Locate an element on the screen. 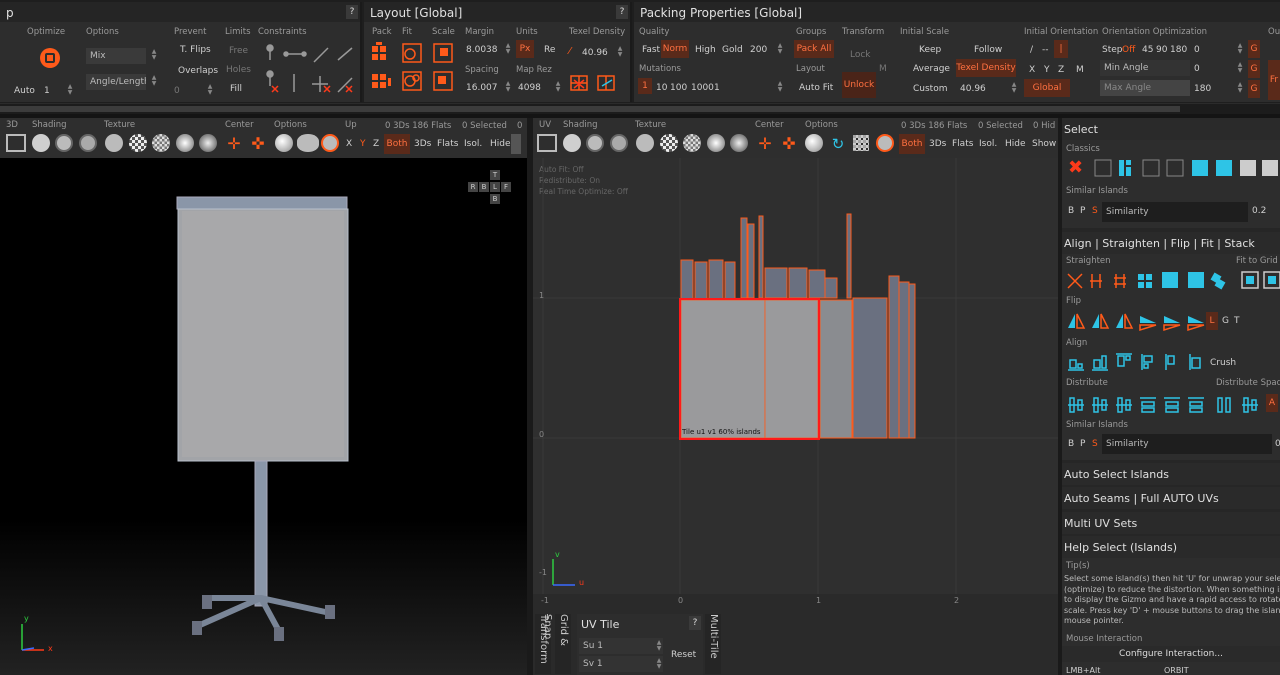  distribute-a-button: A is located at coordinates (1272, 403).